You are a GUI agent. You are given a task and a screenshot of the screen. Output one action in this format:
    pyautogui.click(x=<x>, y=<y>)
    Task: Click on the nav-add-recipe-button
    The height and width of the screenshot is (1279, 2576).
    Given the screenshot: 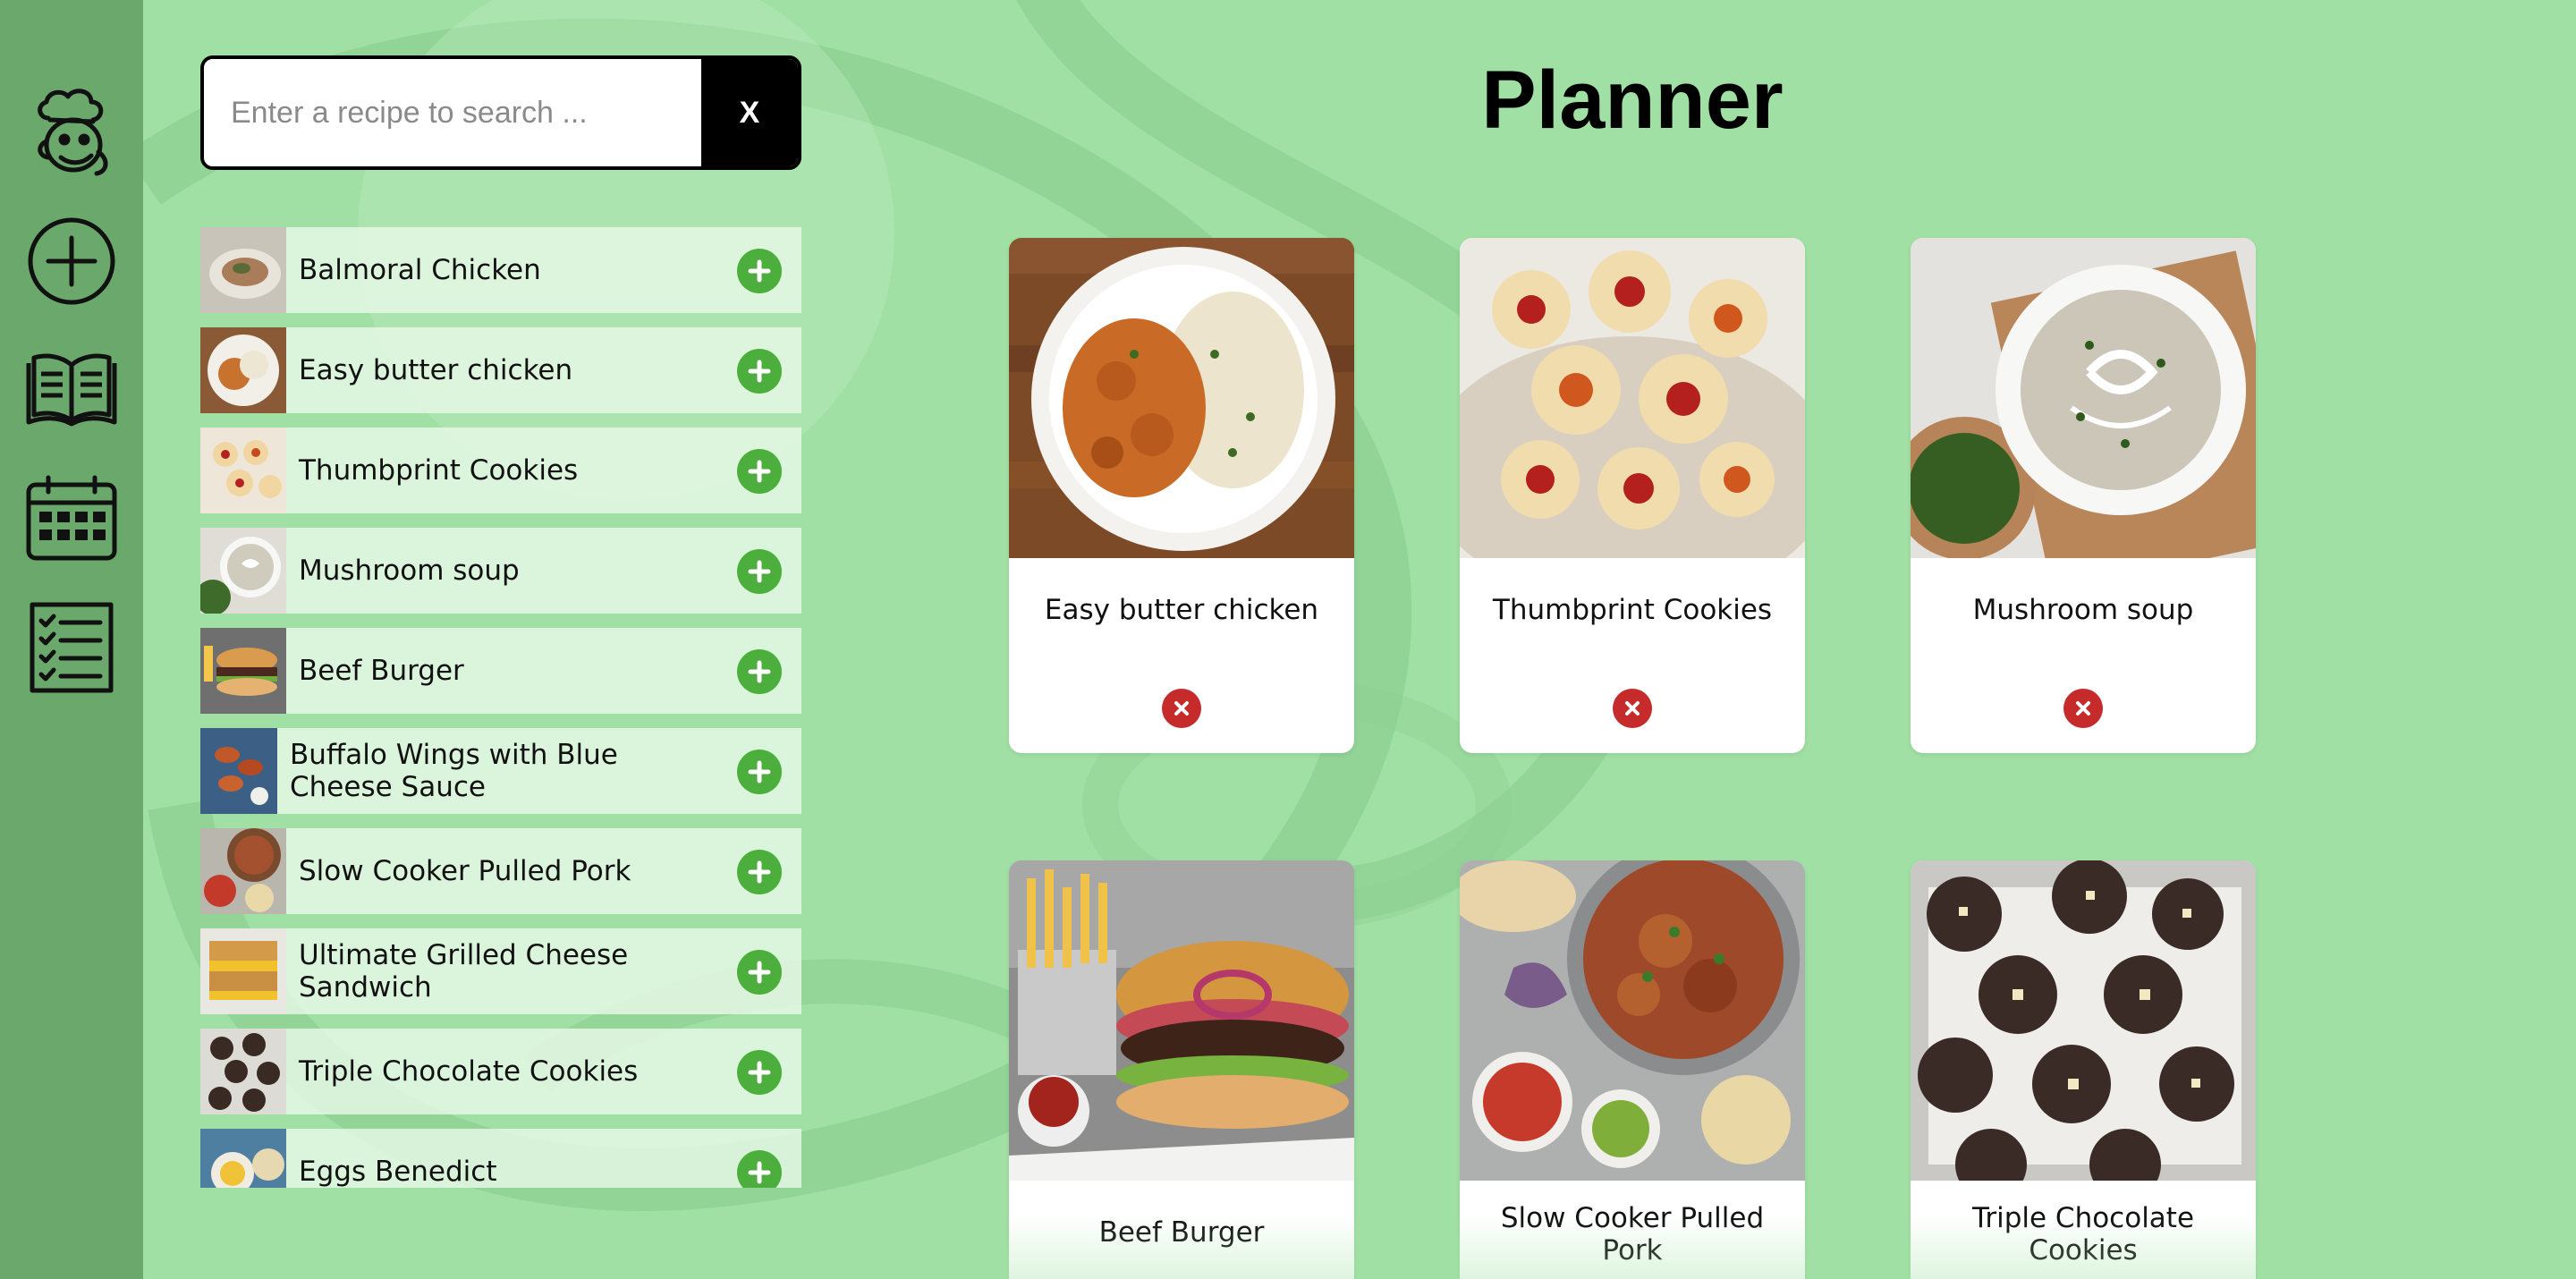 What is the action you would take?
    pyautogui.click(x=71, y=262)
    